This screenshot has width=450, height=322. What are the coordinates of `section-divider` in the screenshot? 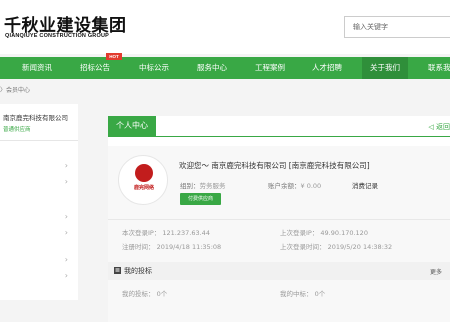 It's located at (279, 219).